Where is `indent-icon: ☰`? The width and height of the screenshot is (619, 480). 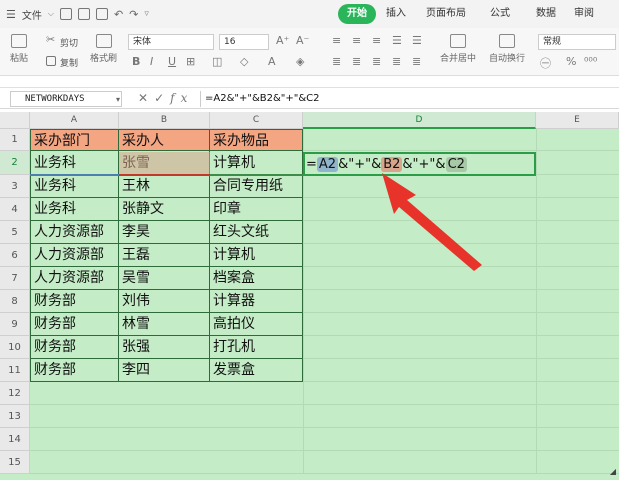
indent-icon: ☰ is located at coordinates (397, 40).